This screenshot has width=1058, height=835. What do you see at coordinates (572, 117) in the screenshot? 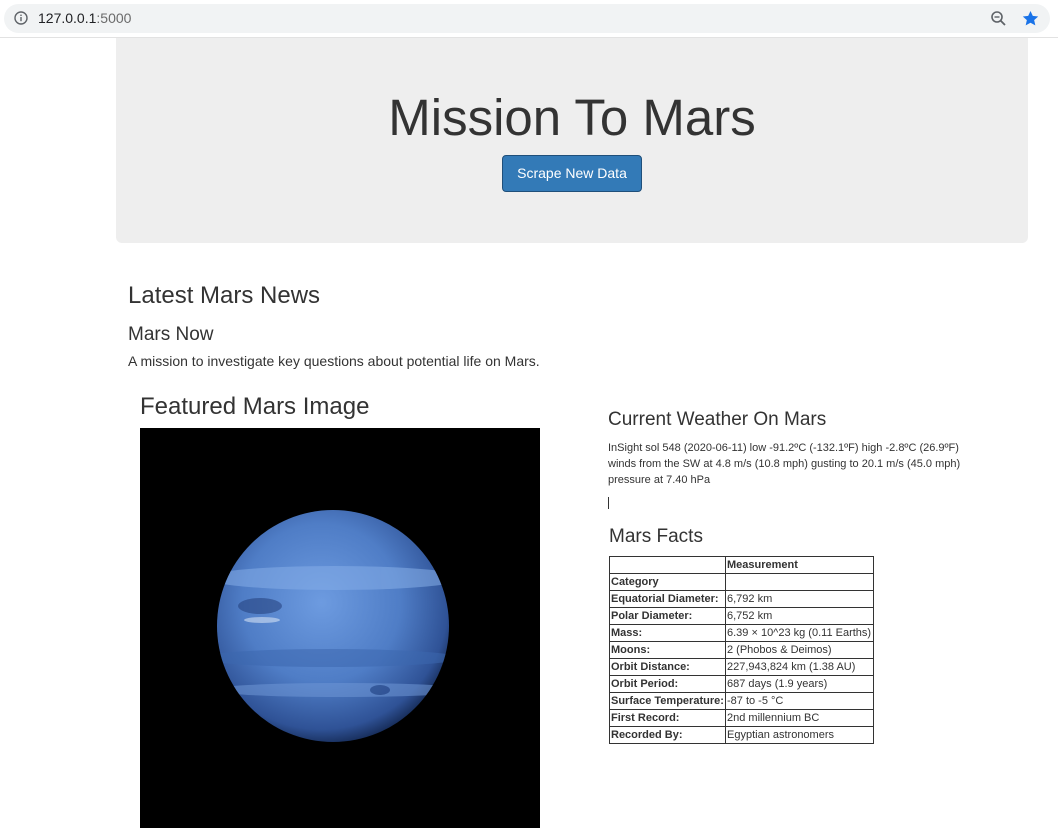
I see `page-title: Mission To Mars` at bounding box center [572, 117].